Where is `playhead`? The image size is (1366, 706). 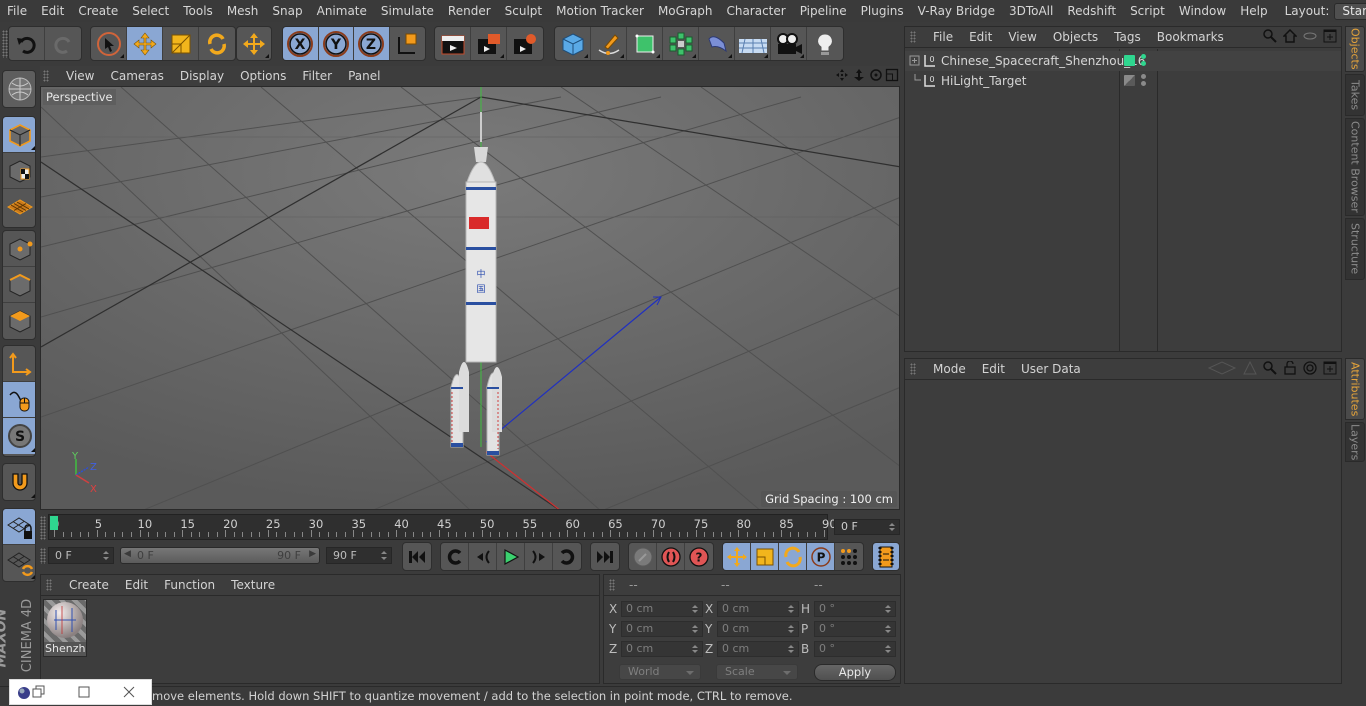 playhead is located at coordinates (54, 523).